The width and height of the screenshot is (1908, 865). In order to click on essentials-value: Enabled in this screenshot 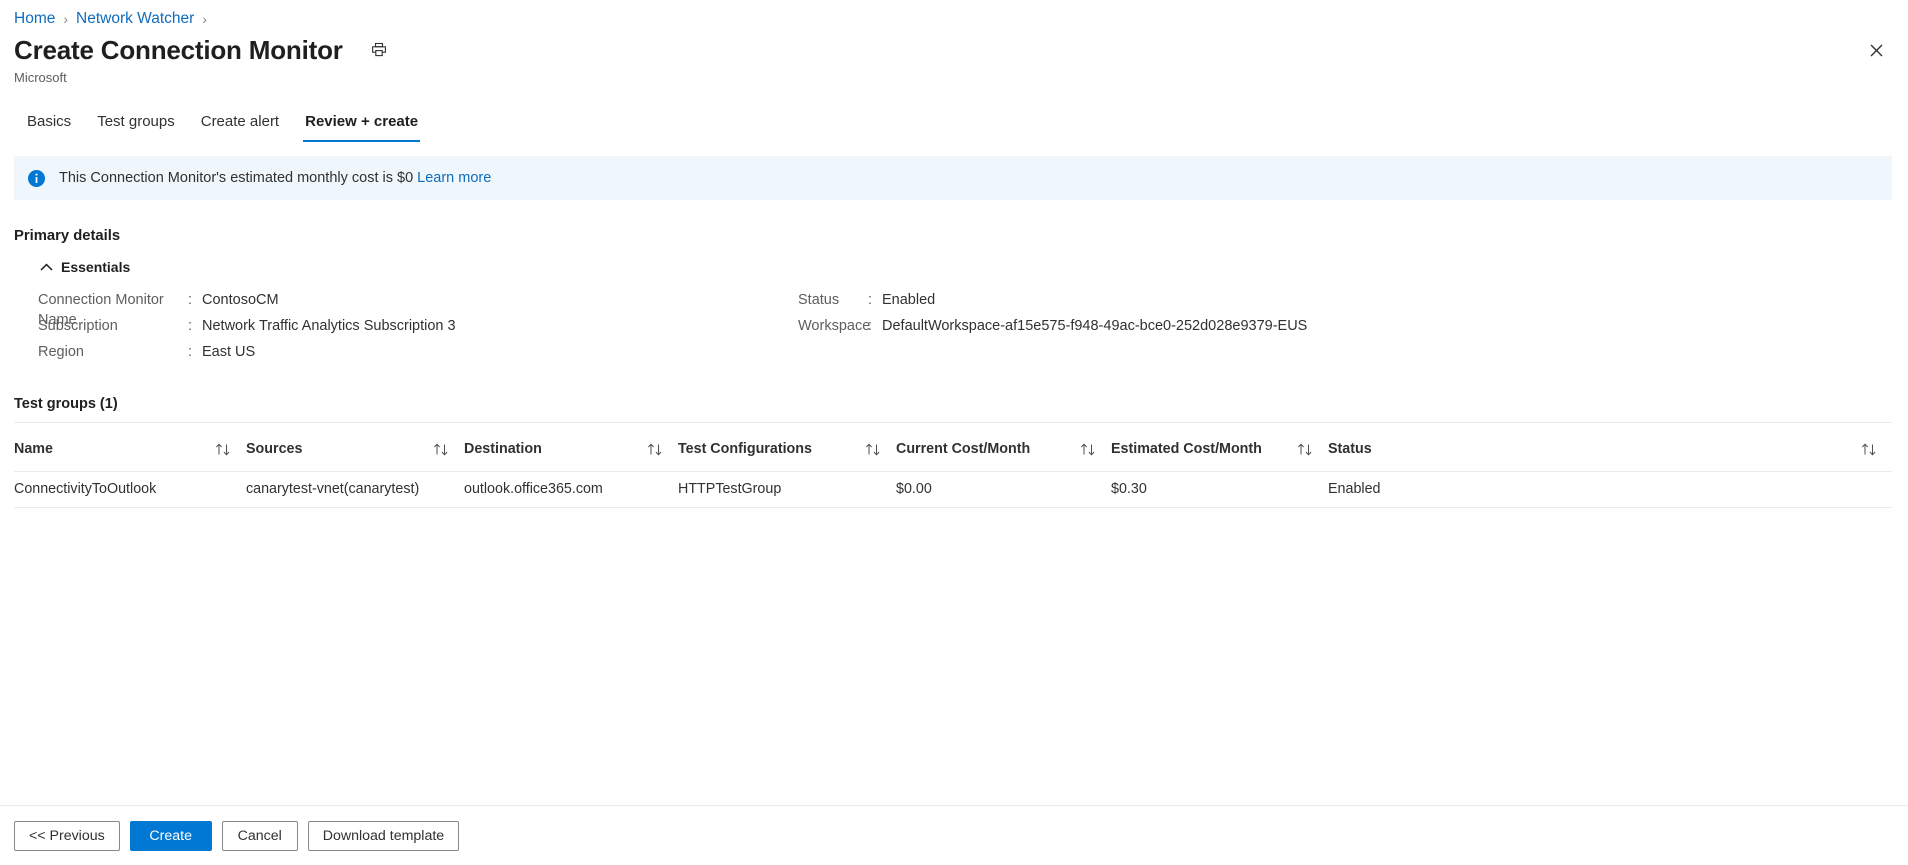, I will do `click(909, 300)`.